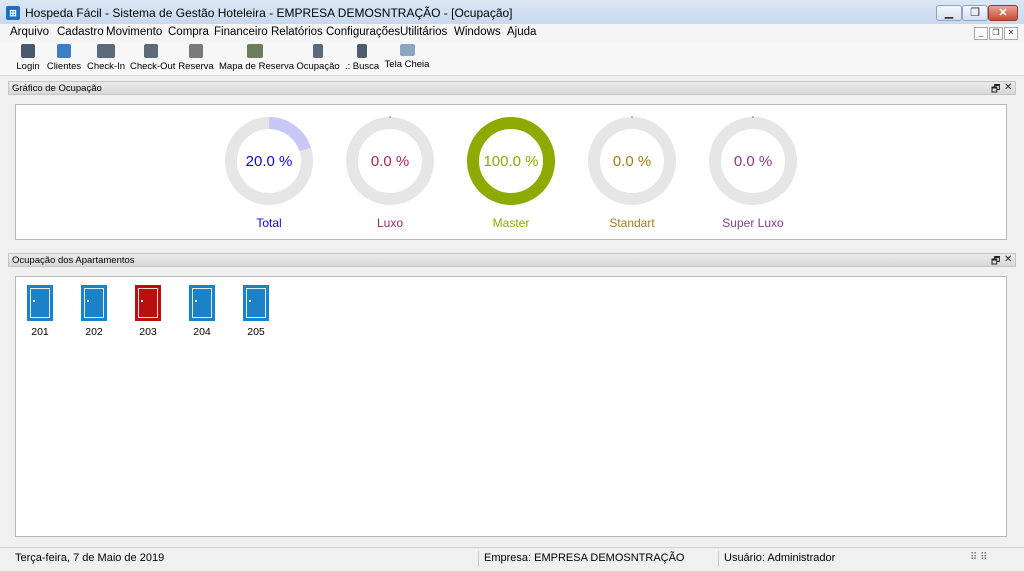 This screenshot has height=571, width=1024. What do you see at coordinates (423, 32) in the screenshot?
I see `menu-utilitarios: Utilitários` at bounding box center [423, 32].